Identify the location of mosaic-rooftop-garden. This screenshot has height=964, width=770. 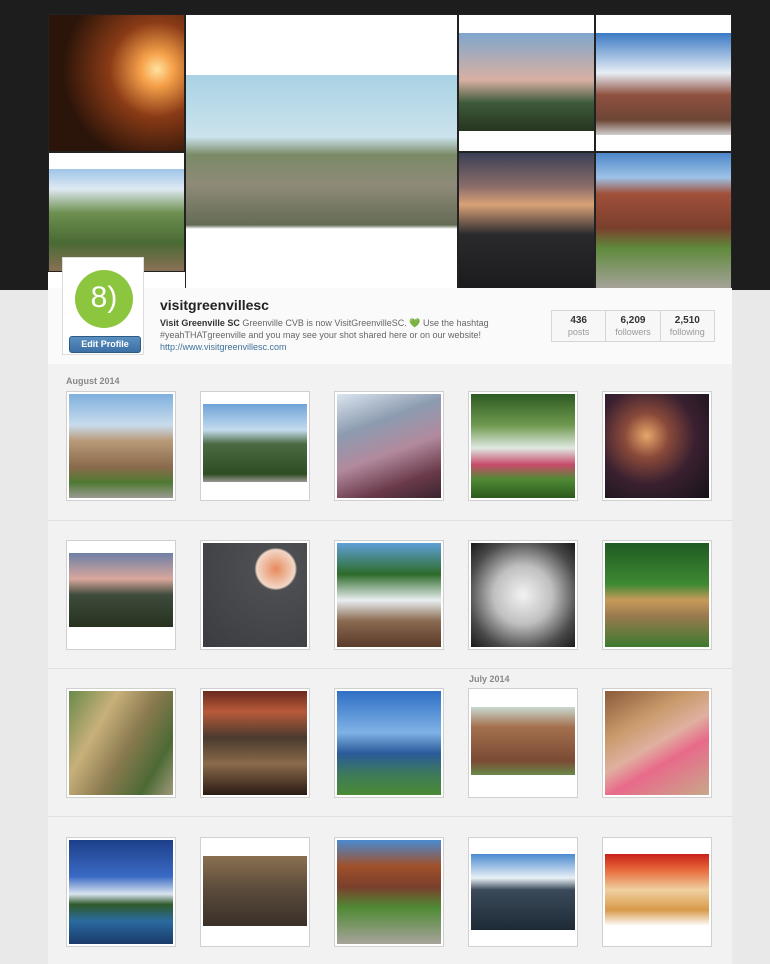
(116, 212).